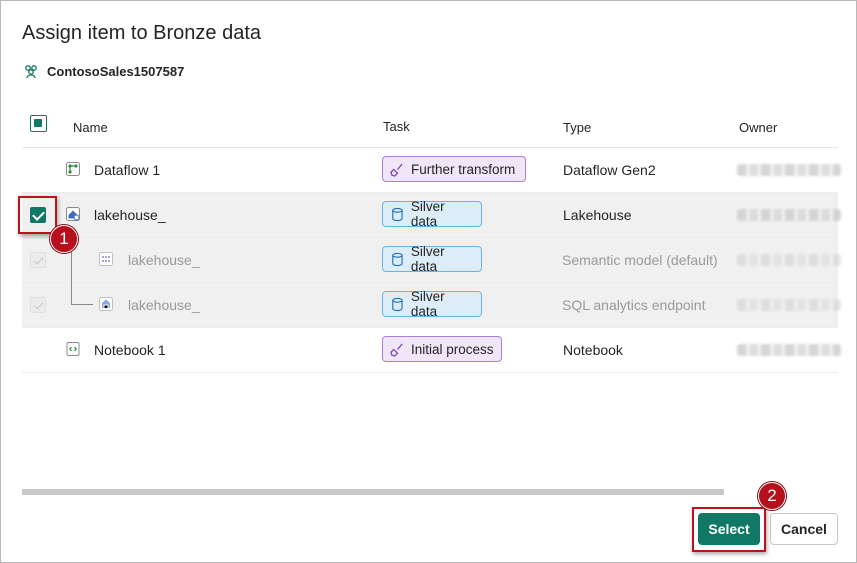 This screenshot has width=857, height=563. I want to click on column-owner: Owner, so click(758, 127).